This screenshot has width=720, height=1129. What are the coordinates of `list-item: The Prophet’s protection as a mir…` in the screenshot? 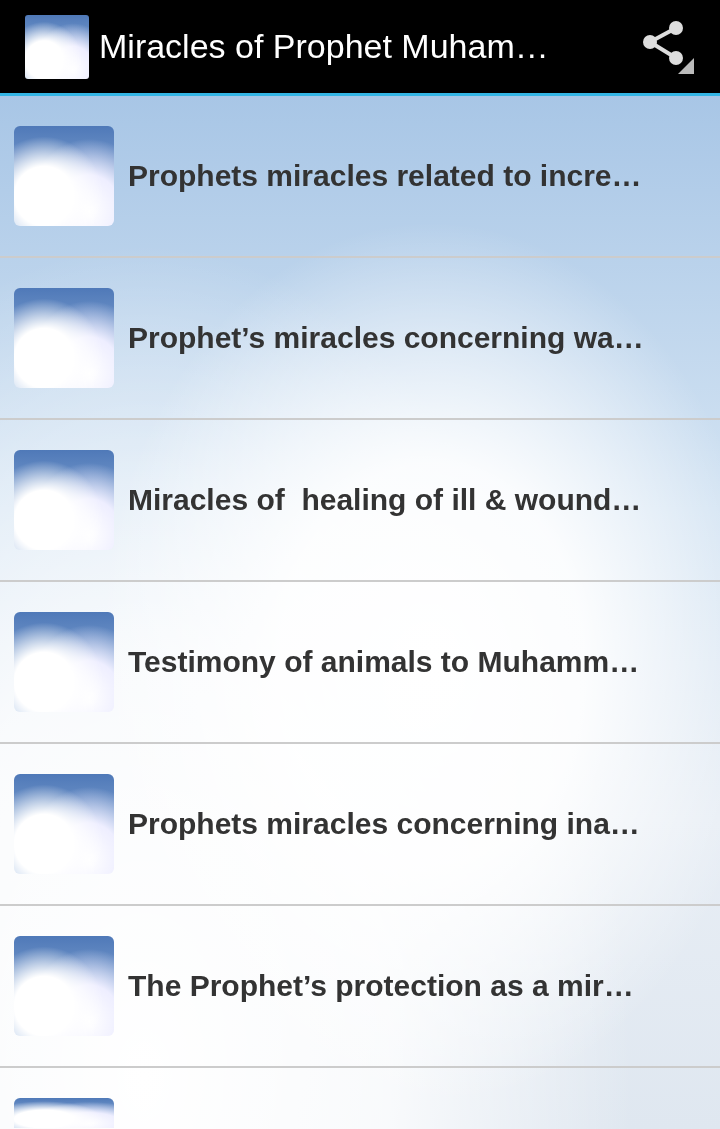 It's located at (360, 987).